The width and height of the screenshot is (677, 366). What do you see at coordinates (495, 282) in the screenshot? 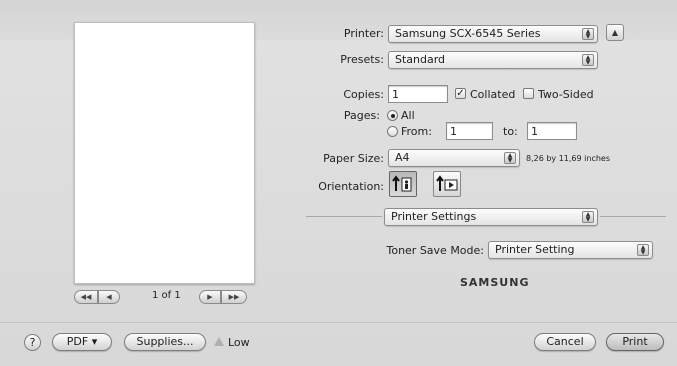
I see `samsung-logo: SAMSUNG` at bounding box center [495, 282].